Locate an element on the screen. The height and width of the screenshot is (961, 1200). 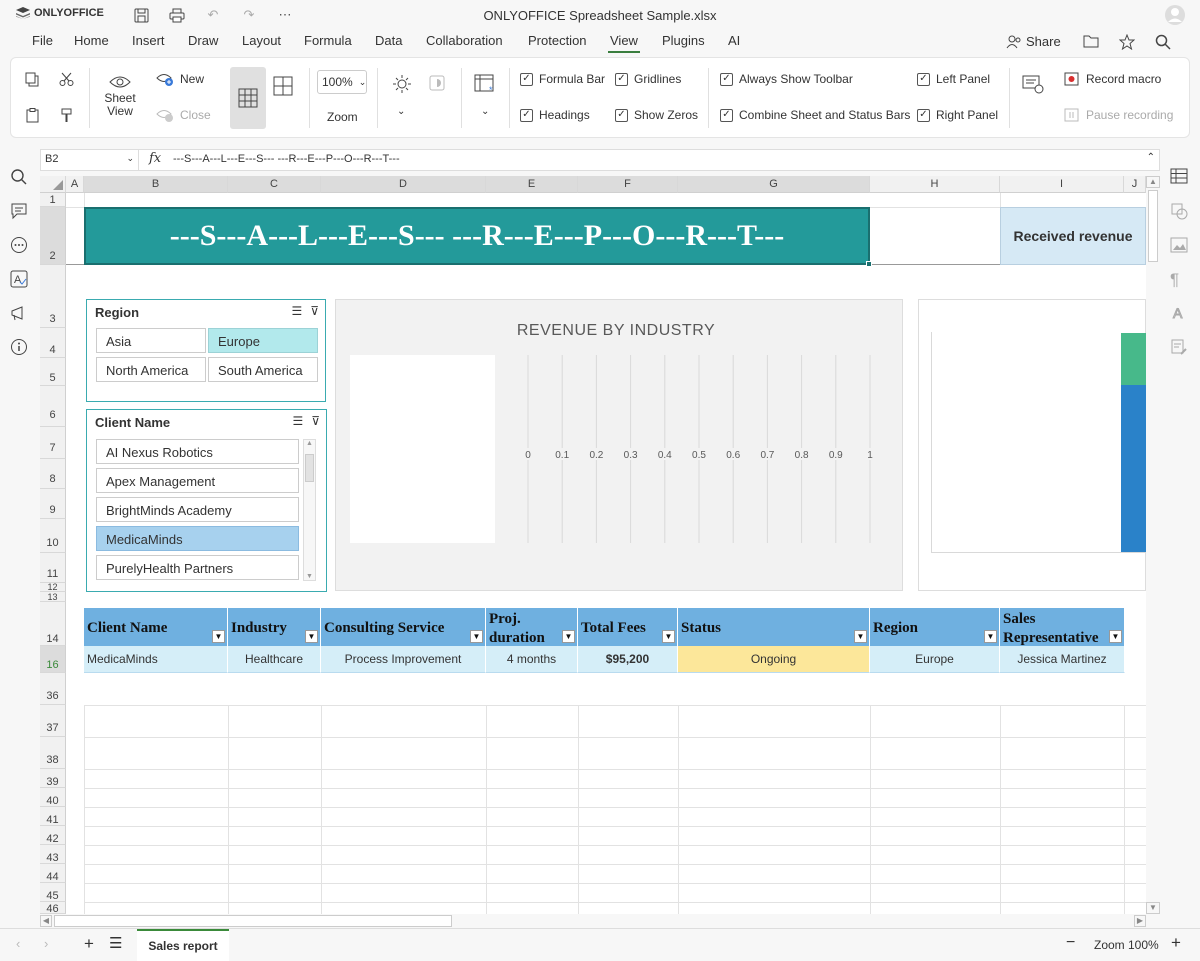
signature-settings-icon is located at coordinates (1180, 348).